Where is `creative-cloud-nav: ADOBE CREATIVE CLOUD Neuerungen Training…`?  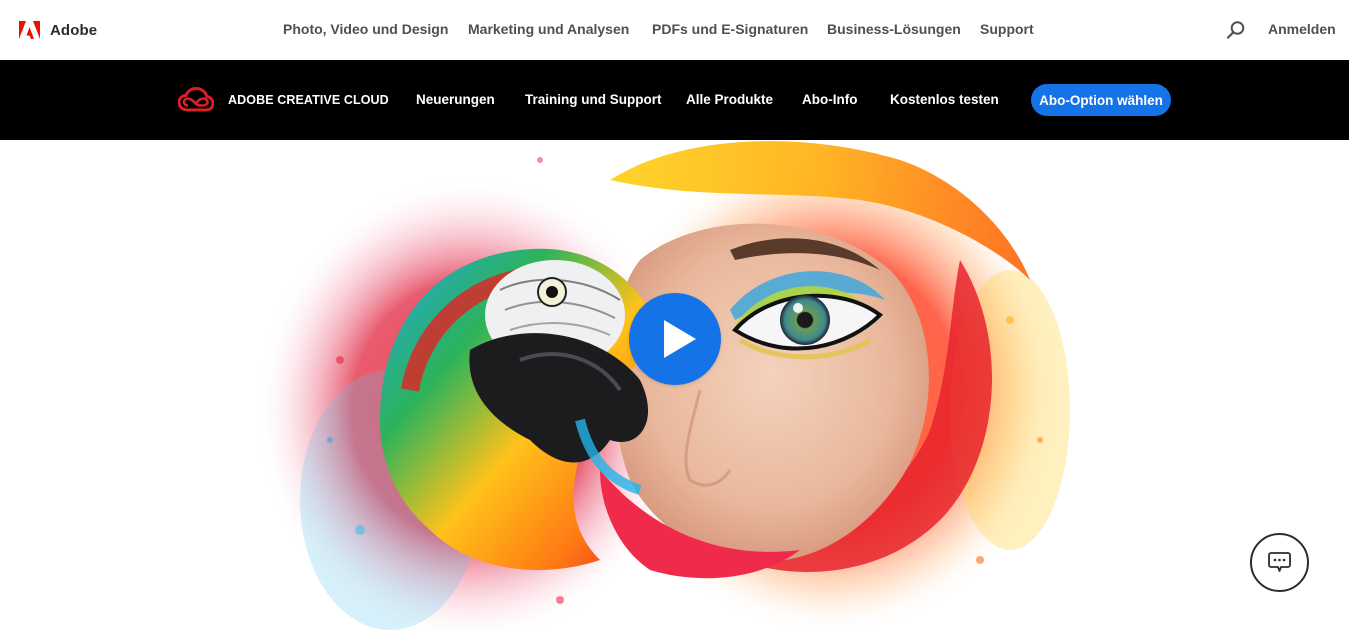 creative-cloud-nav: ADOBE CREATIVE CLOUD Neuerungen Training… is located at coordinates (674, 100).